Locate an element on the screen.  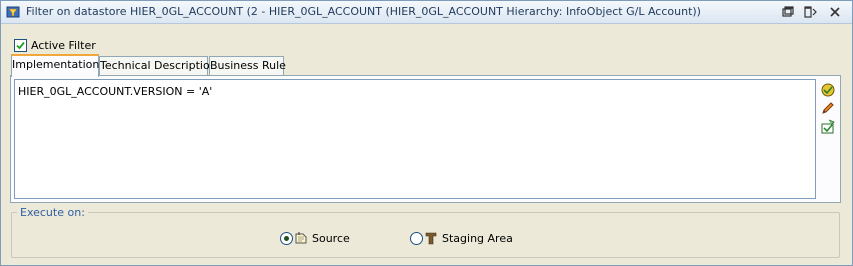
tab-label: Business Rule is located at coordinates (248, 65).